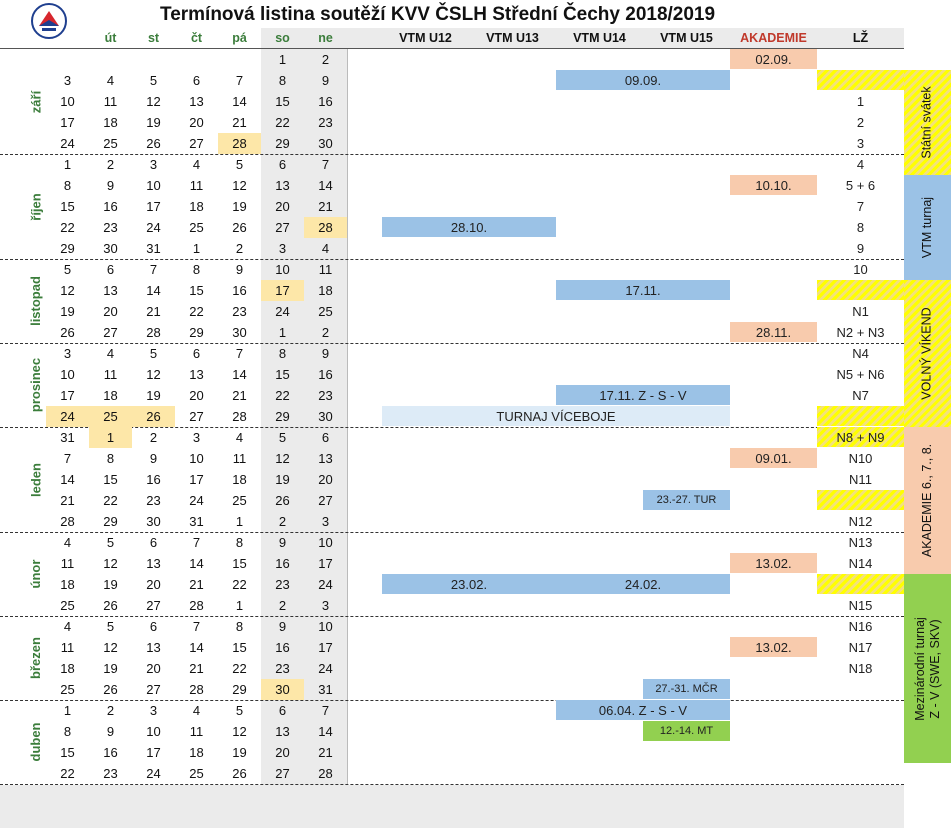 The image size is (951, 828). What do you see at coordinates (860, 521) in the screenshot?
I see `lz-cell: N12` at bounding box center [860, 521].